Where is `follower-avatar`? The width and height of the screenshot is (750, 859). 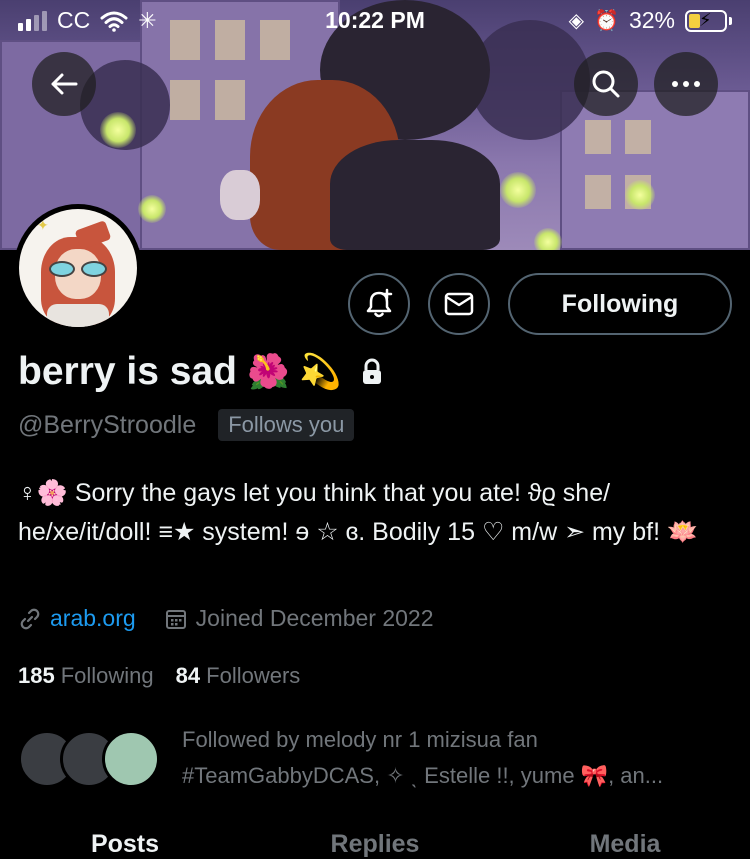
follower-avatar is located at coordinates (131, 759).